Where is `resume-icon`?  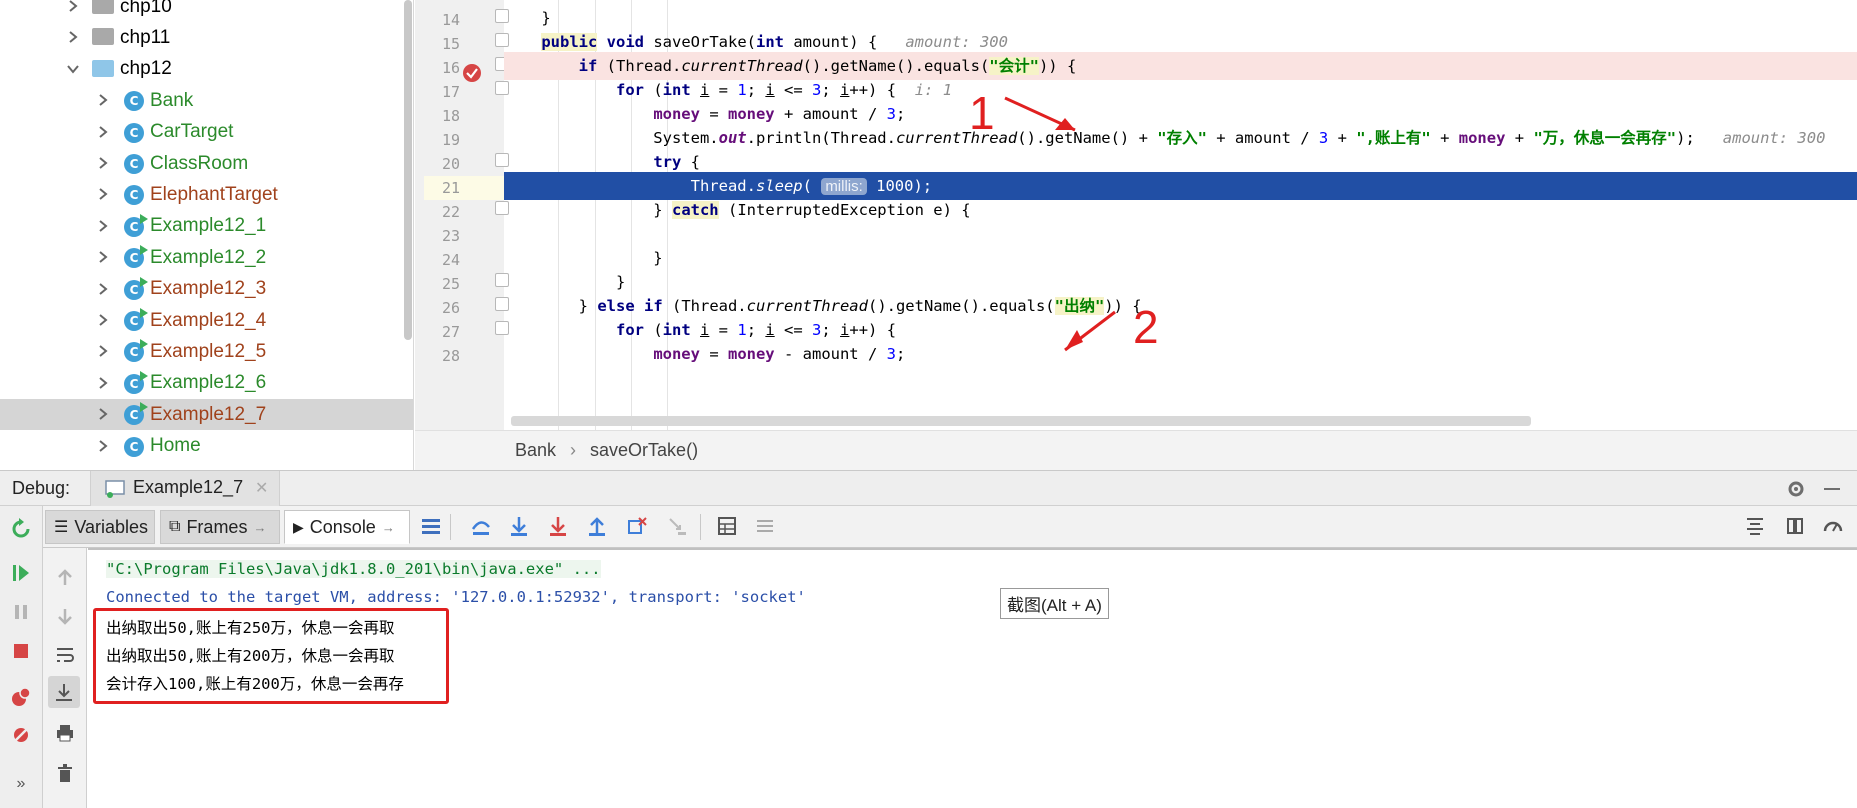
resume-icon is located at coordinates (21, 573).